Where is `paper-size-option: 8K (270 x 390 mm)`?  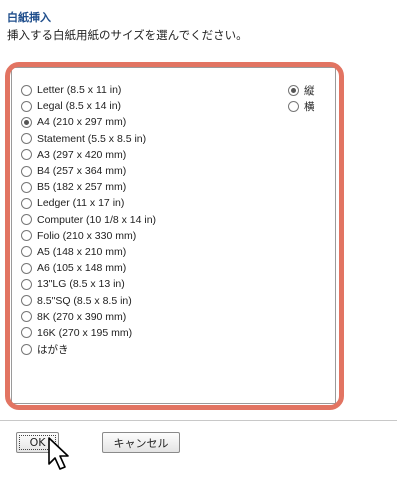 paper-size-option: 8K (270 x 390 mm) is located at coordinates (88, 317).